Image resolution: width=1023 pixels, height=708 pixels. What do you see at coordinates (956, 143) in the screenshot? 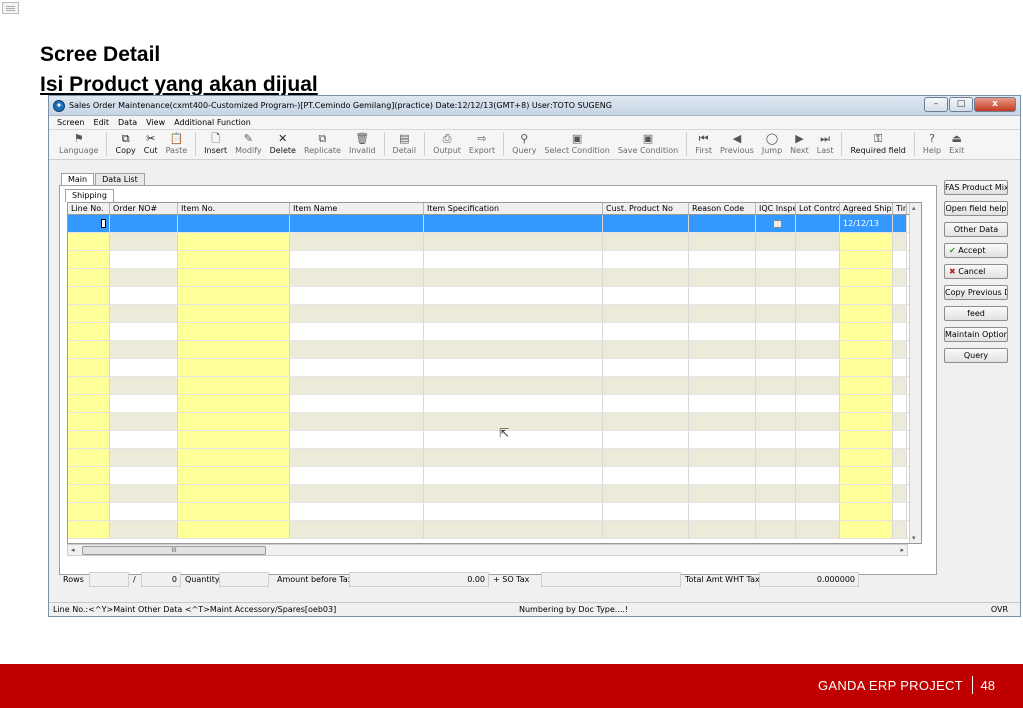
I see `toolbar-exit-button: ⏏ Exit` at bounding box center [956, 143].